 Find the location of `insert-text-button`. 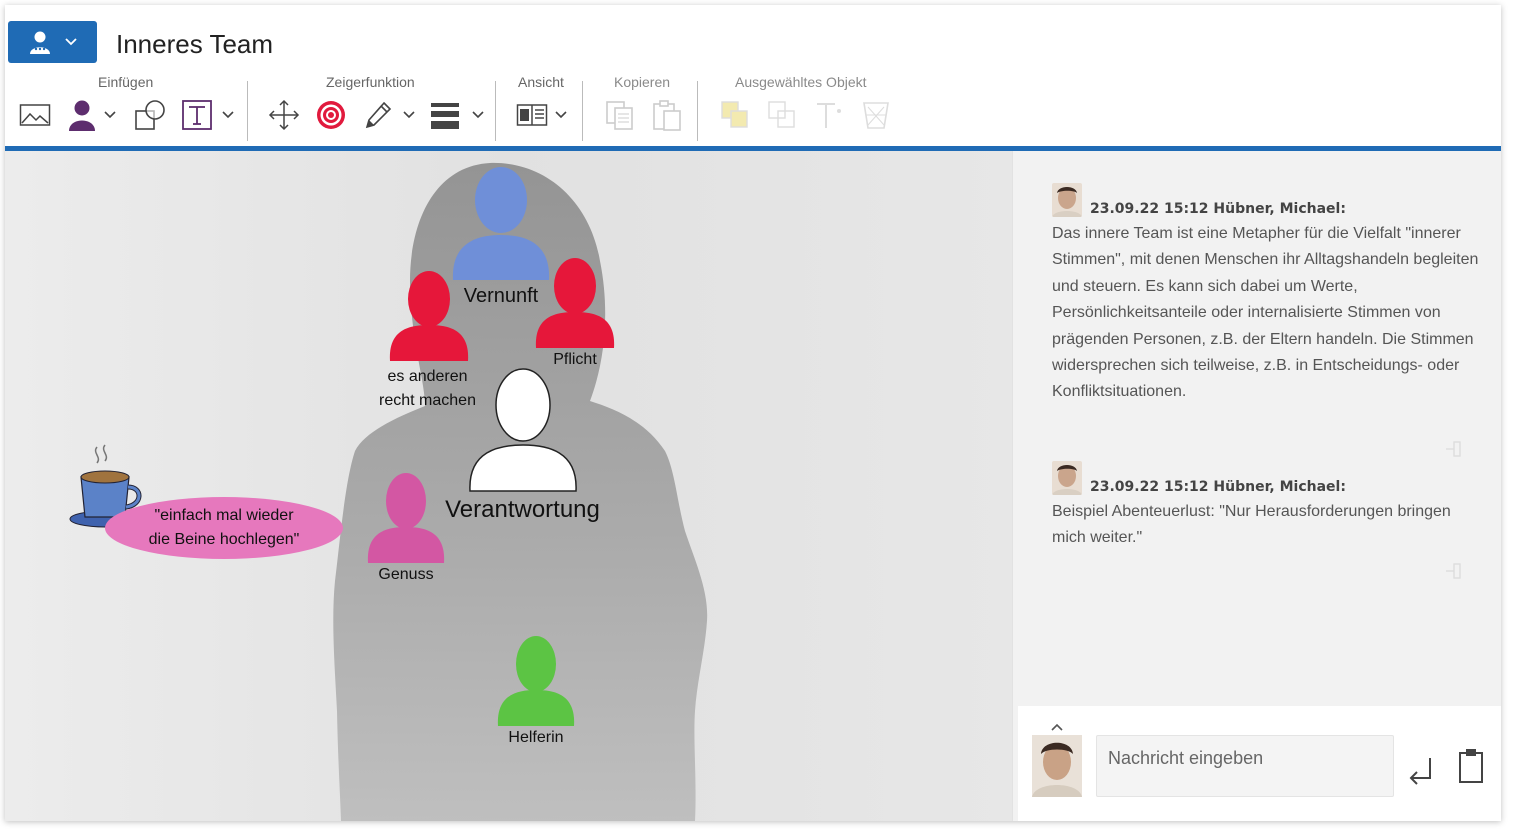

insert-text-button is located at coordinates (208, 115).